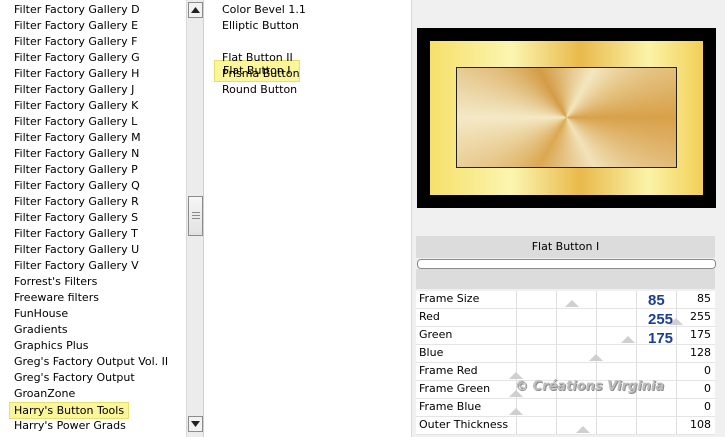  What do you see at coordinates (44, 394) in the screenshot?
I see `category-item: GroanZone` at bounding box center [44, 394].